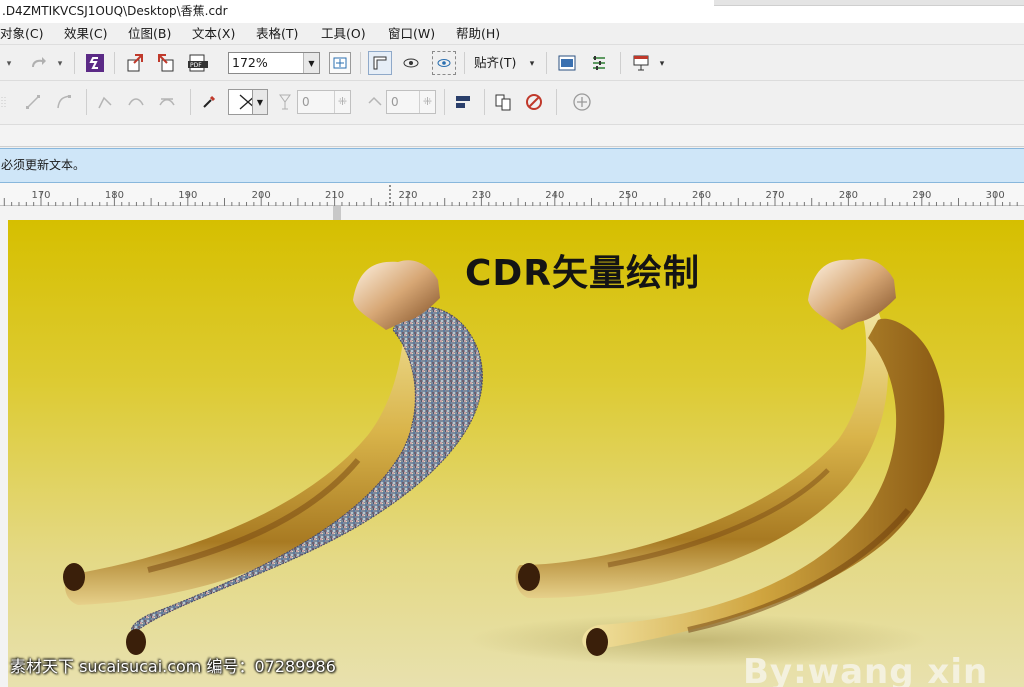  What do you see at coordinates (9, 64) in the screenshot?
I see `undo-dropdown-icon: ▾` at bounding box center [9, 64].